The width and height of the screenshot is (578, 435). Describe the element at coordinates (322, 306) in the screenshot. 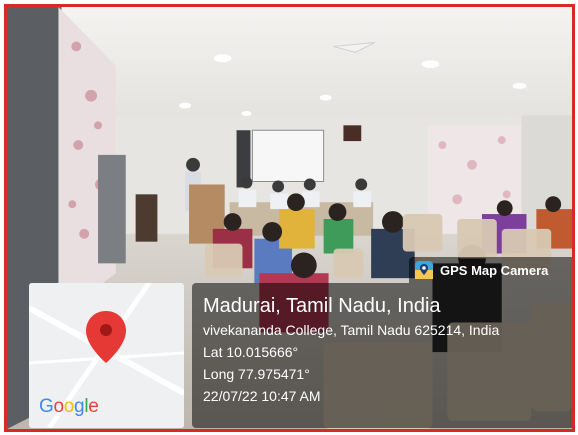

I see `place-name: Madurai, Tamil Nadu, India` at that location.